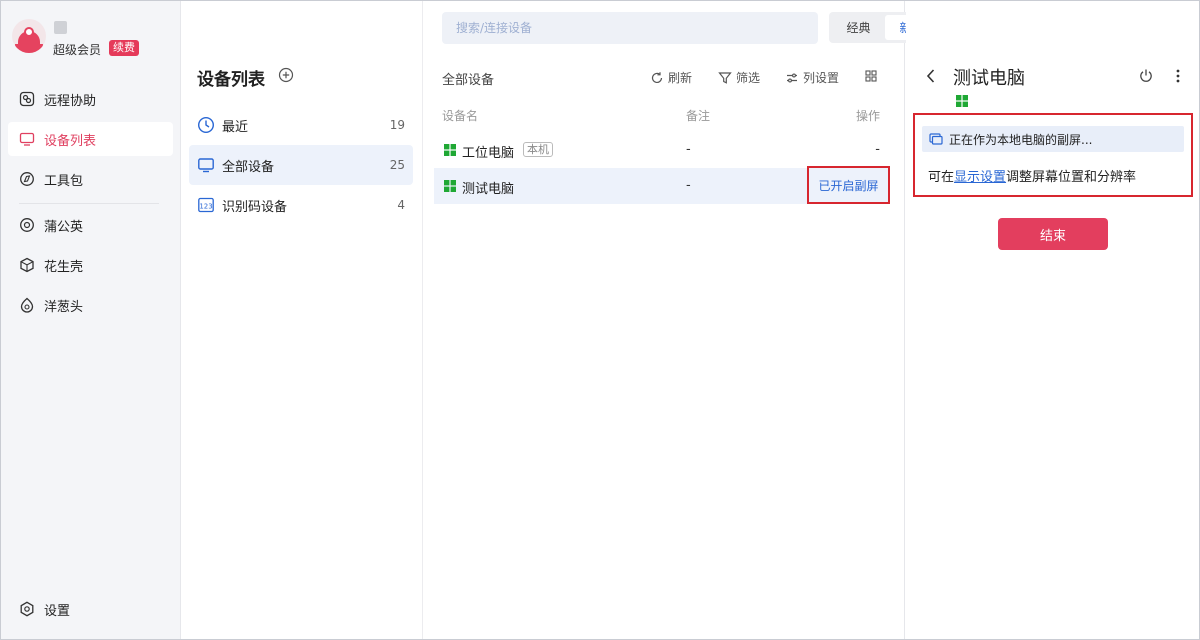 The image size is (1200, 640). Describe the element at coordinates (286, 75) in the screenshot. I see `add-group-icon` at that location.